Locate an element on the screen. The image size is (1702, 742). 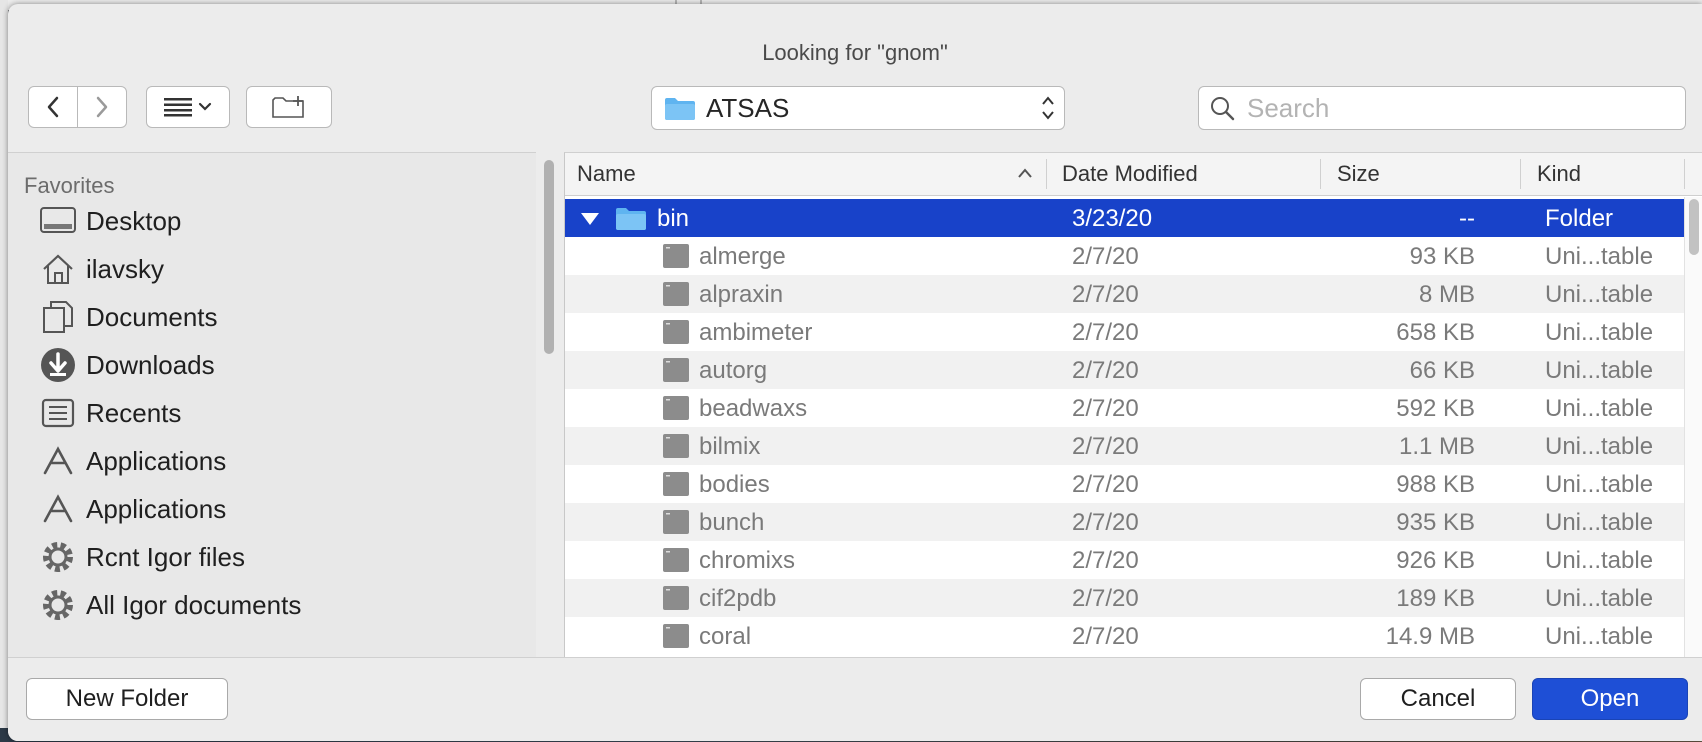
forward-button is located at coordinates (102, 107).